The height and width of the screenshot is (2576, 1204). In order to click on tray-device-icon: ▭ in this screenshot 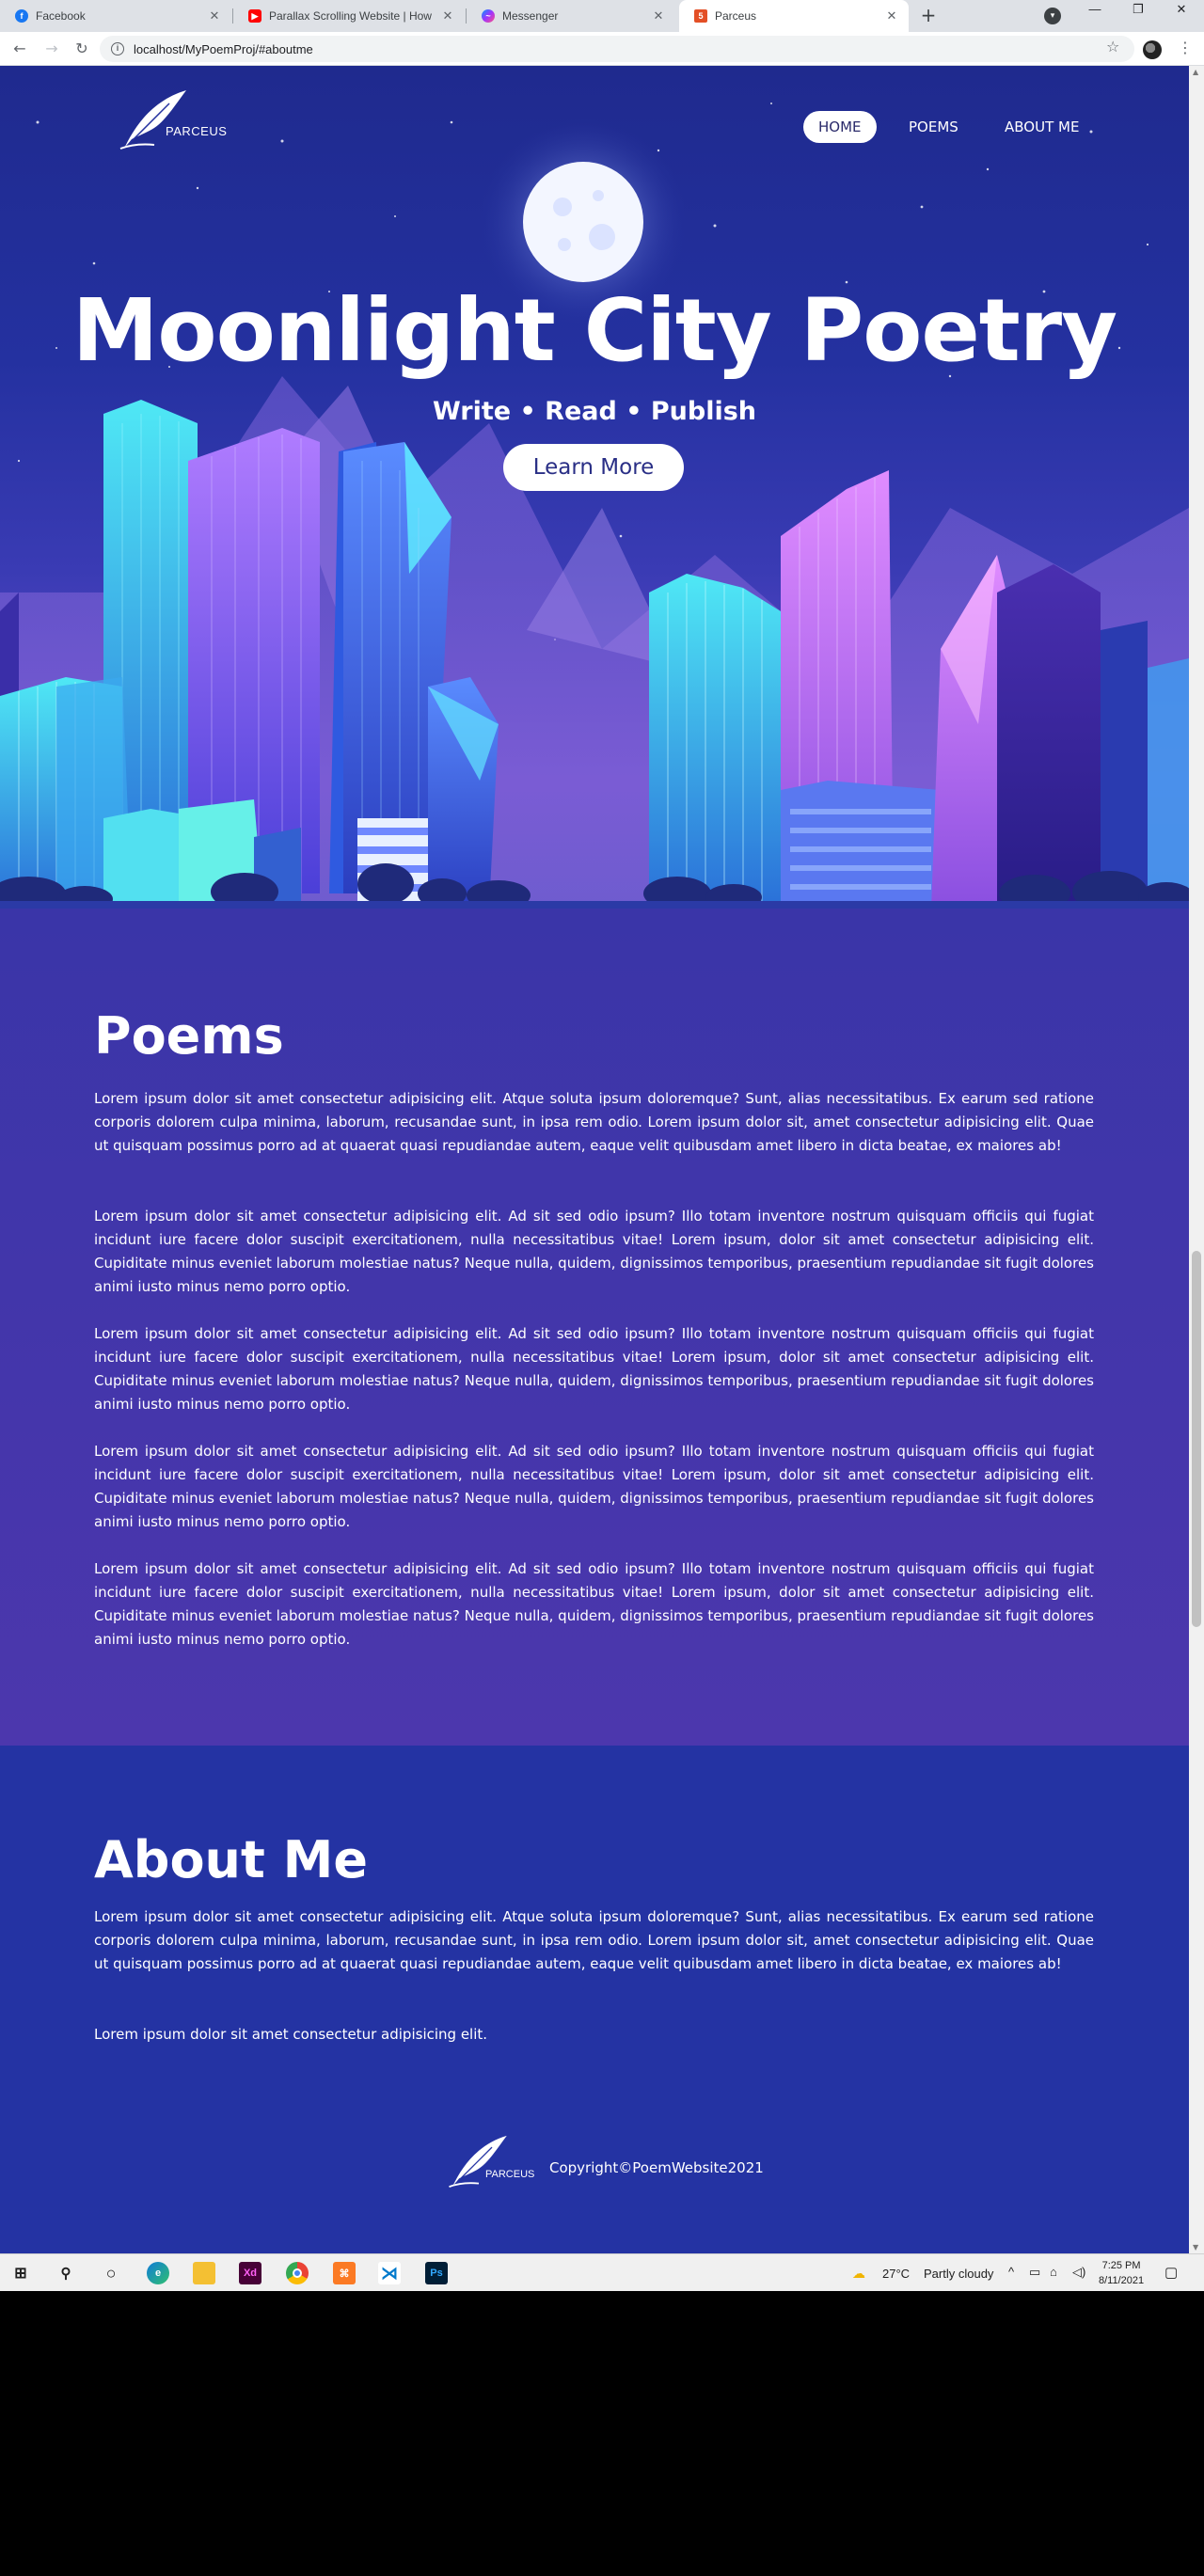, I will do `click(1034, 2272)`.